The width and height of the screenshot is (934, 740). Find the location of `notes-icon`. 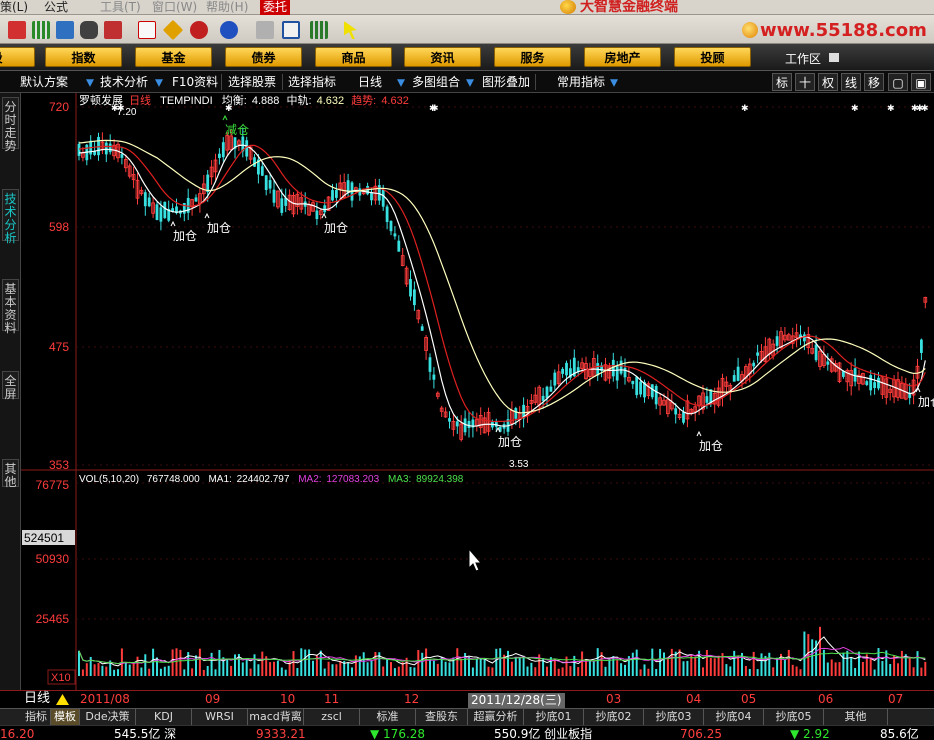

notes-icon is located at coordinates (265, 30).